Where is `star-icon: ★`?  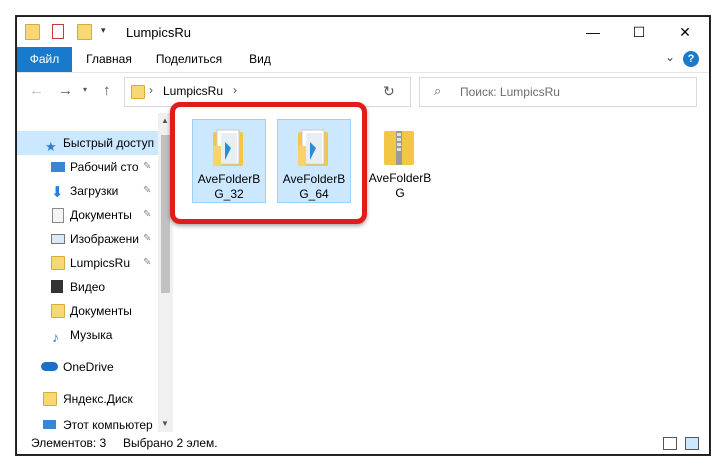 star-icon: ★ is located at coordinates (51, 146).